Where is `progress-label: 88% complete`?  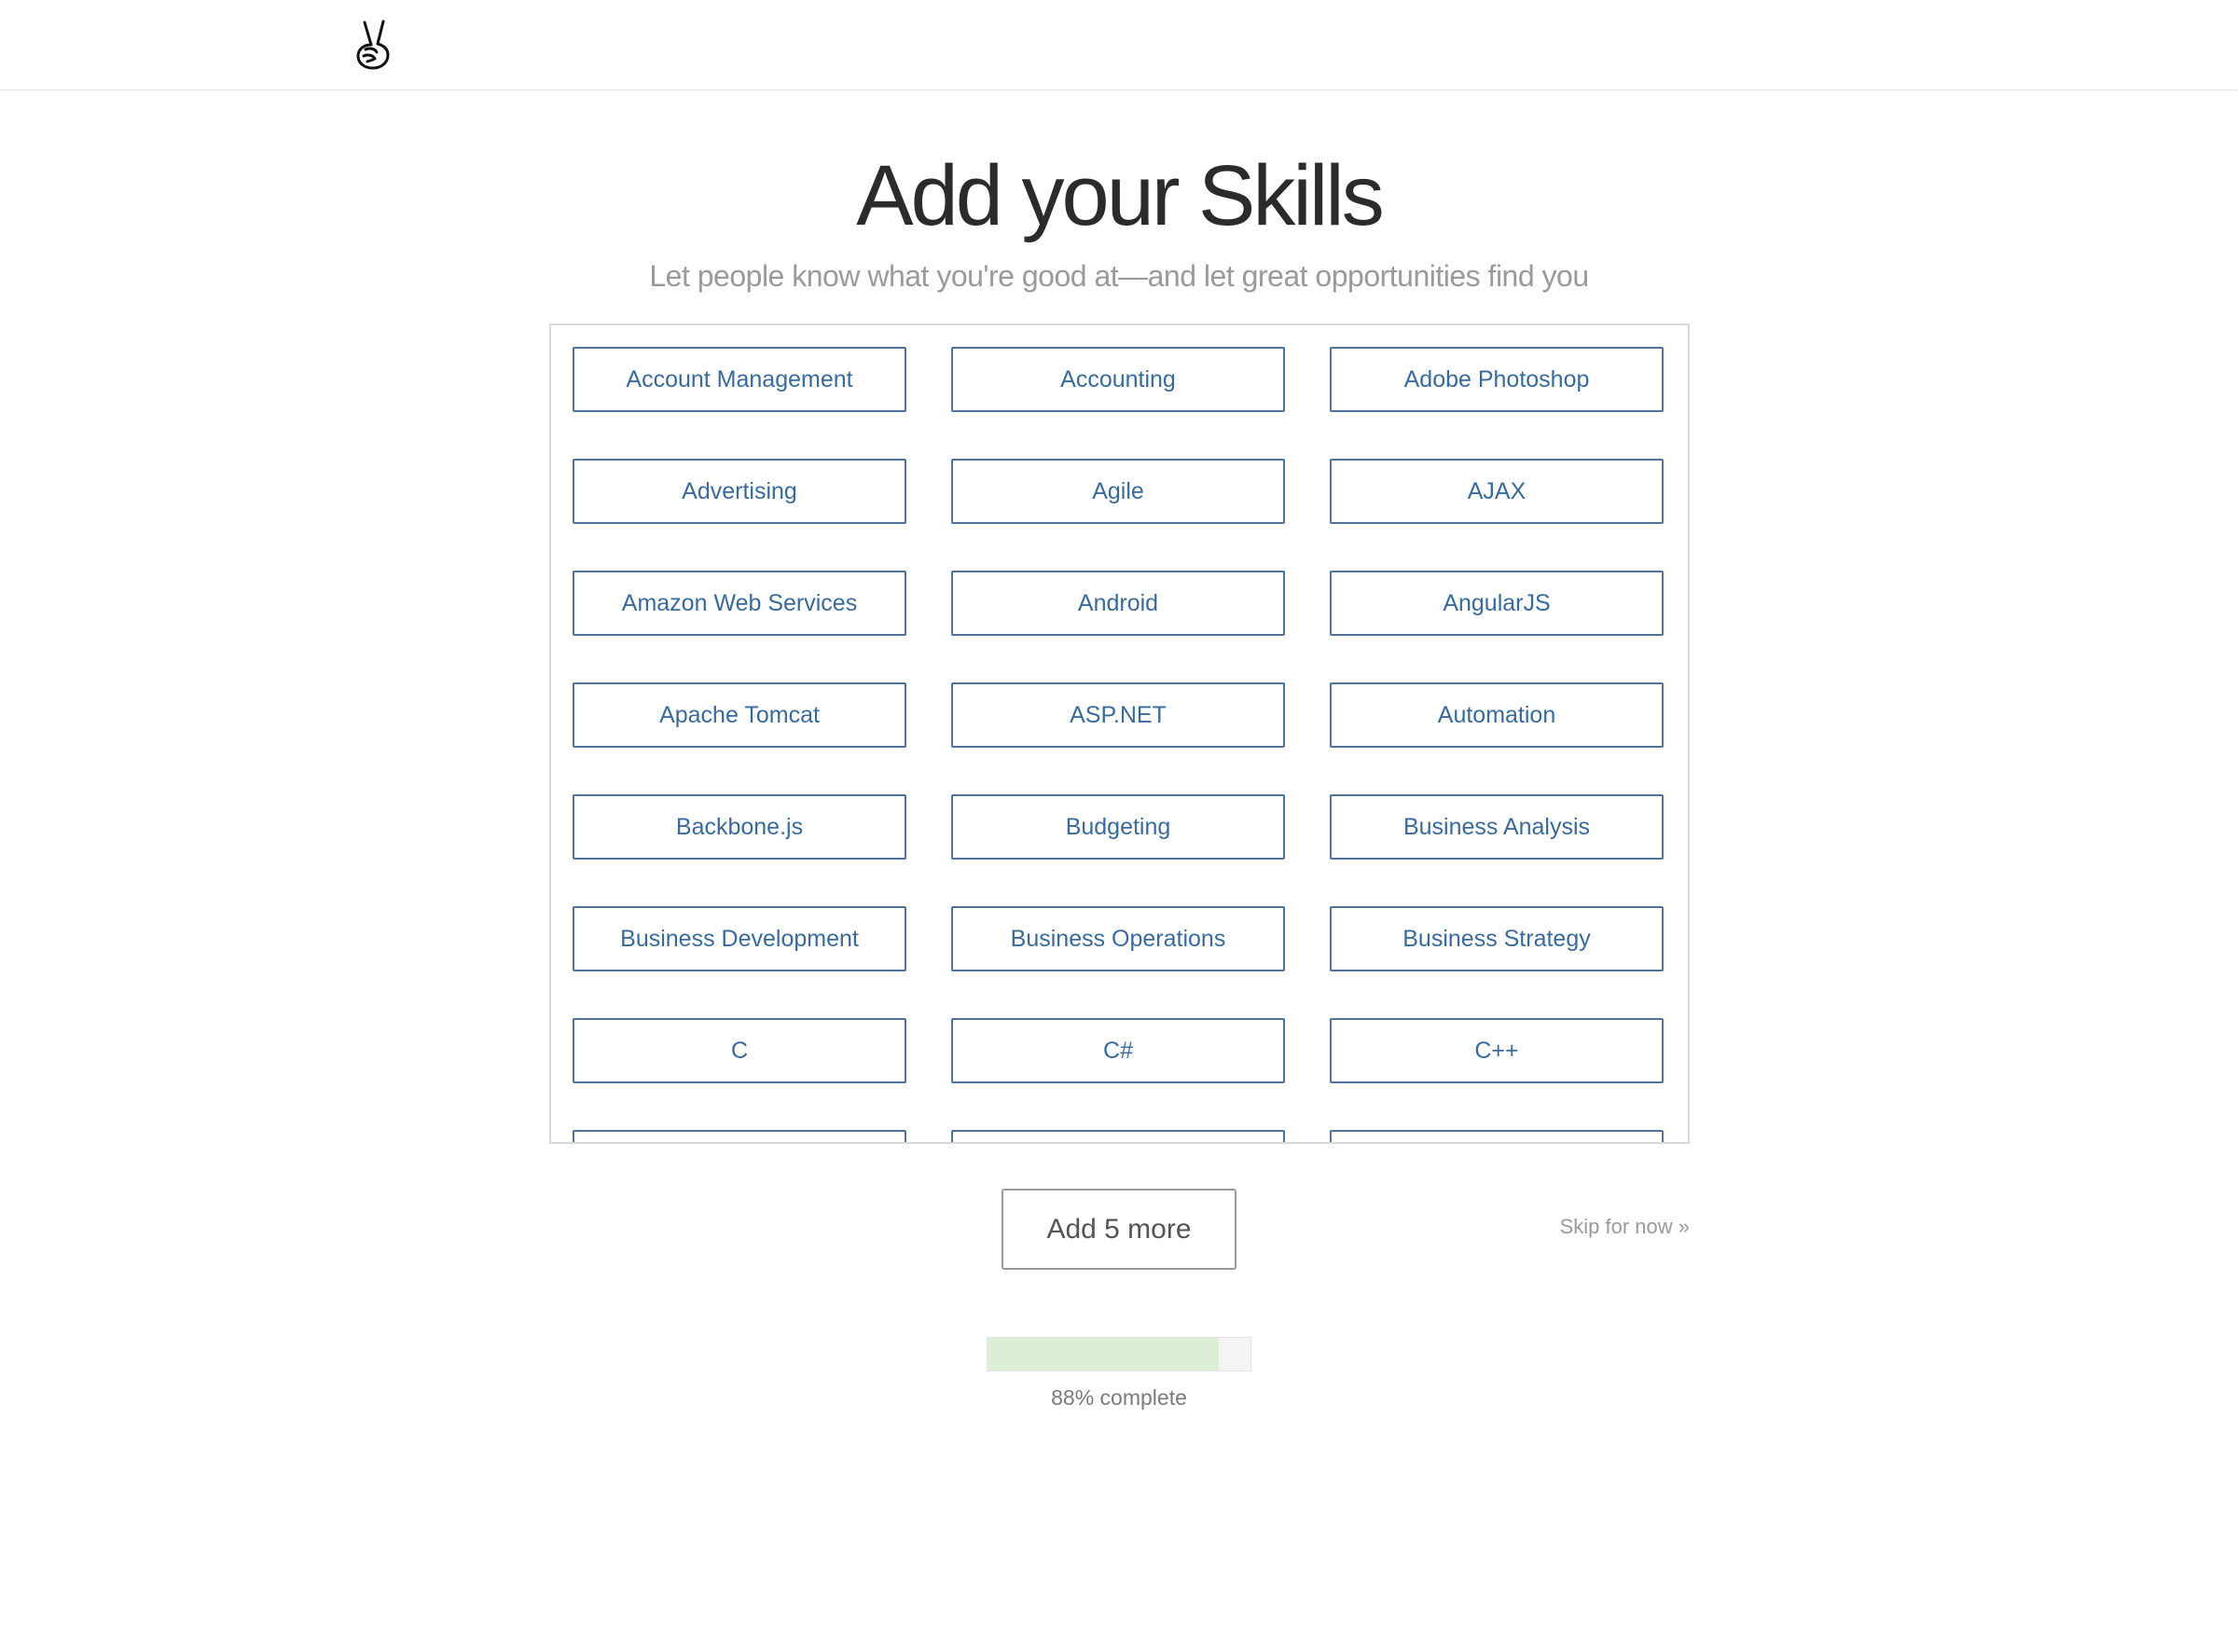
progress-label: 88% complete is located at coordinates (1119, 1398).